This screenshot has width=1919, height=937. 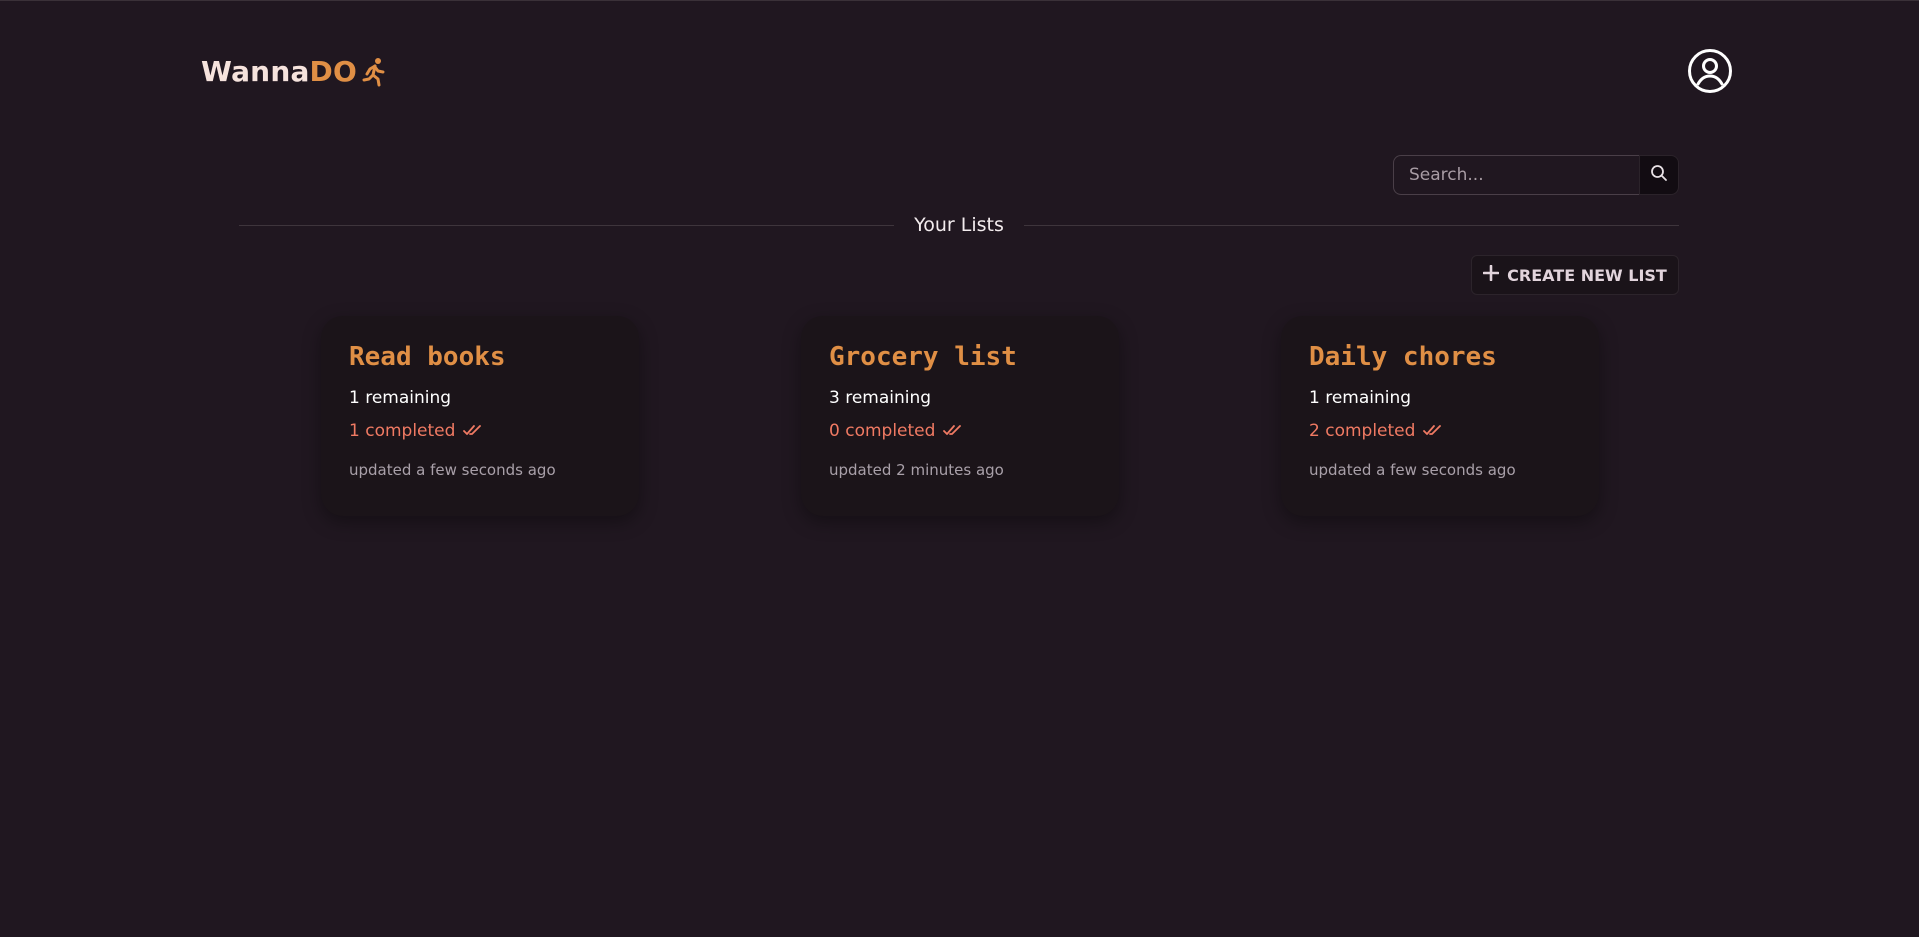 I want to click on account-button, so click(x=1710, y=73).